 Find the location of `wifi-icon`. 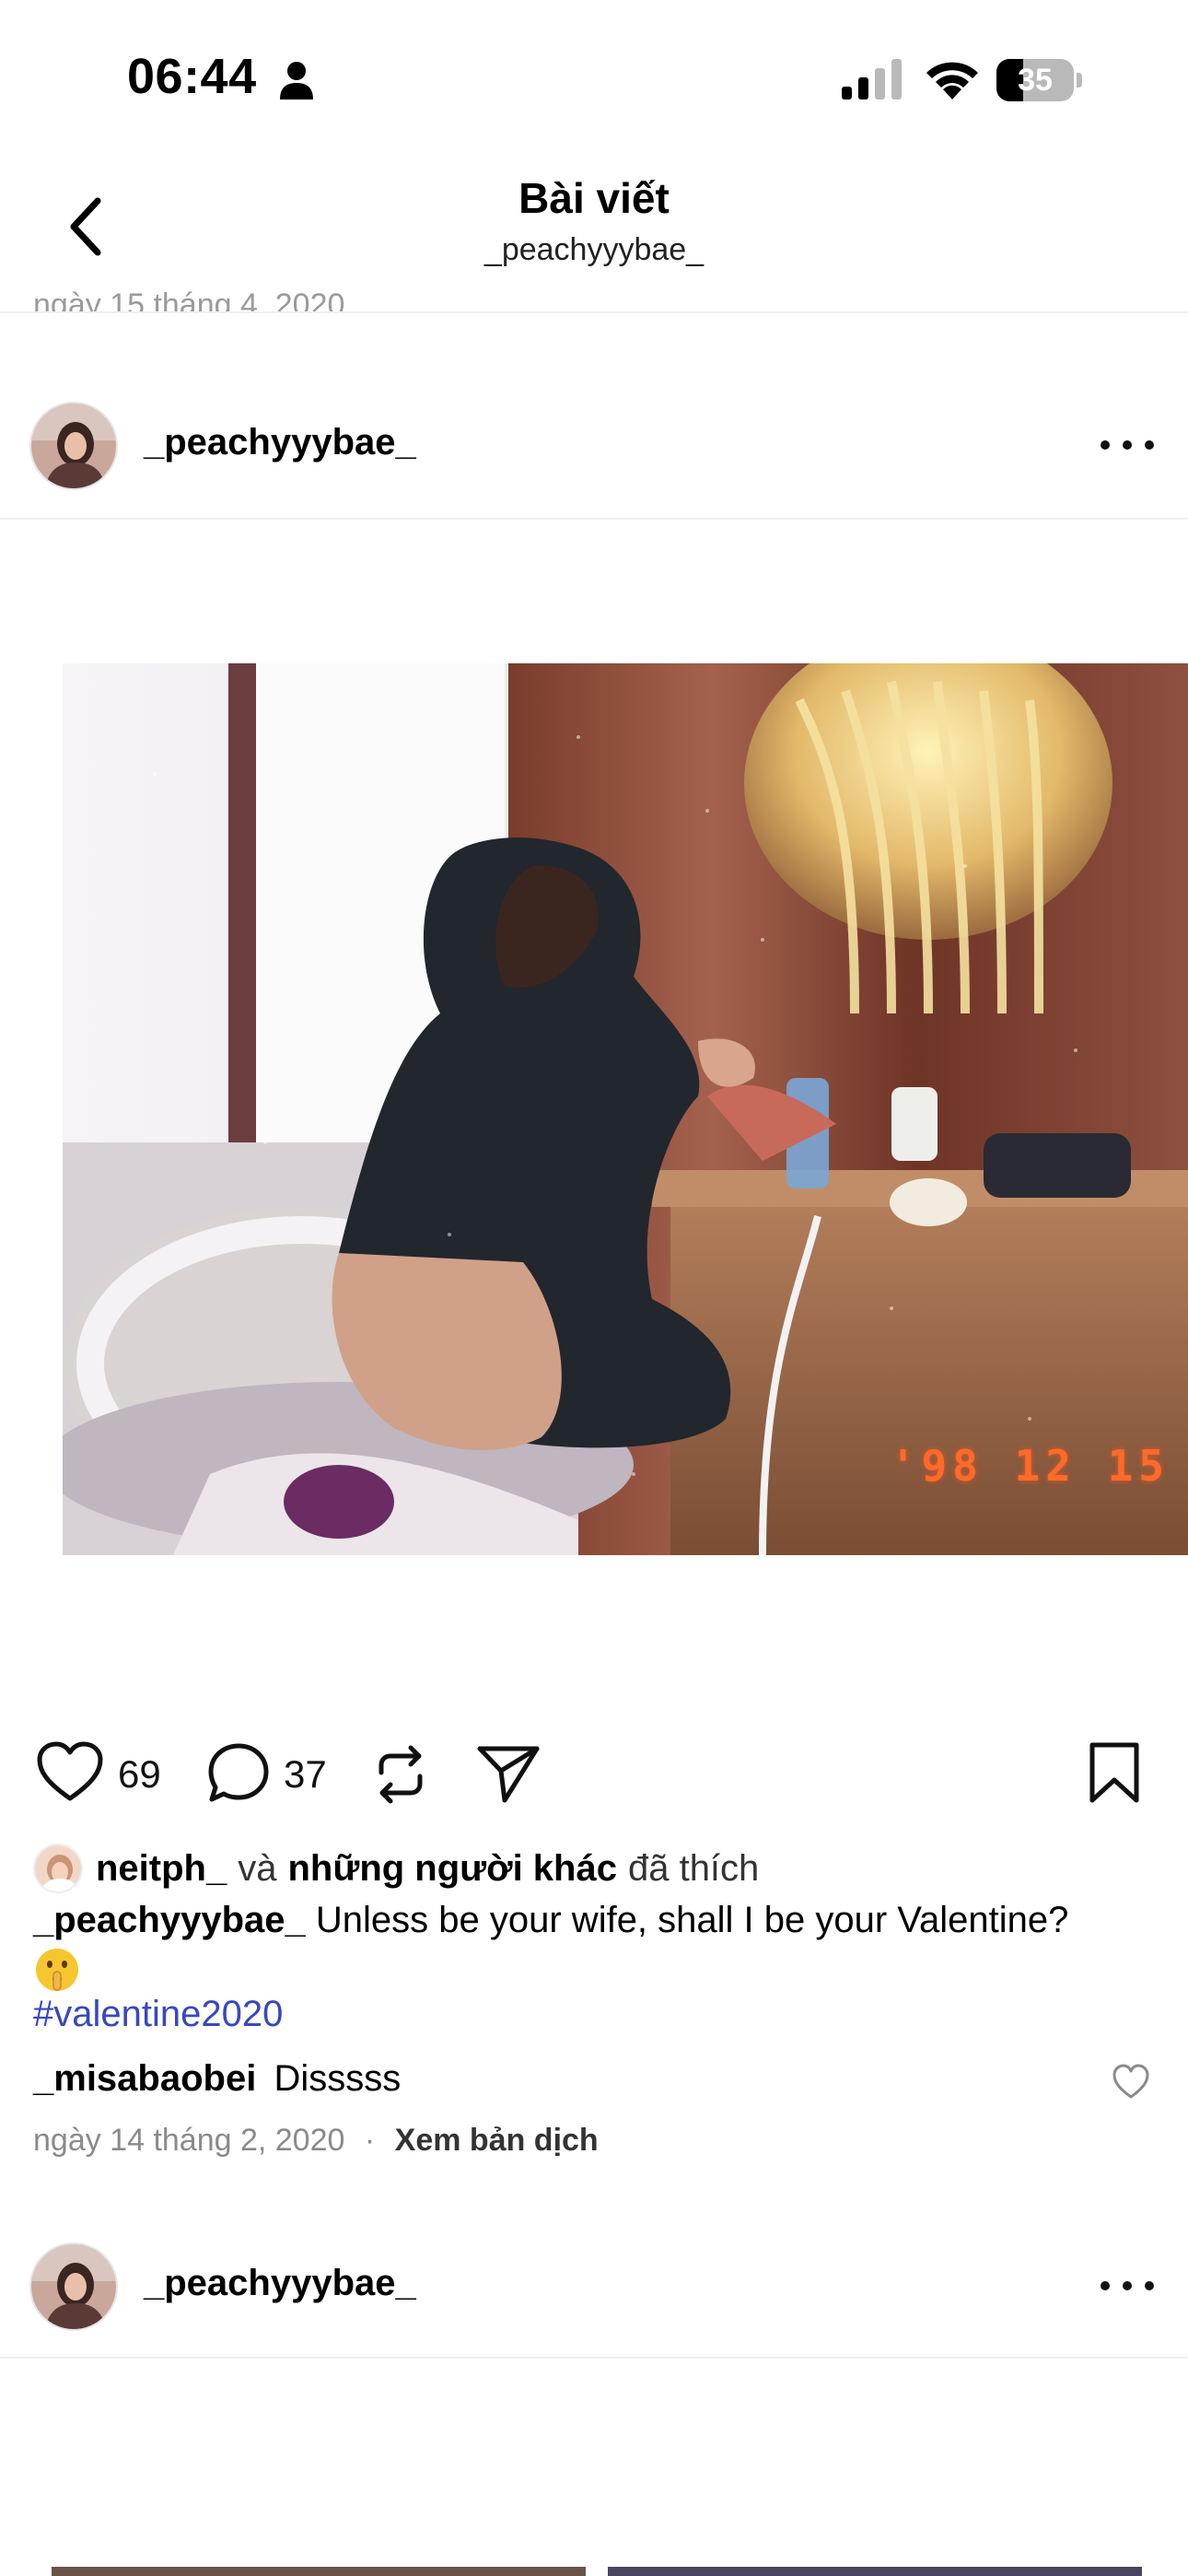

wifi-icon is located at coordinates (952, 81).